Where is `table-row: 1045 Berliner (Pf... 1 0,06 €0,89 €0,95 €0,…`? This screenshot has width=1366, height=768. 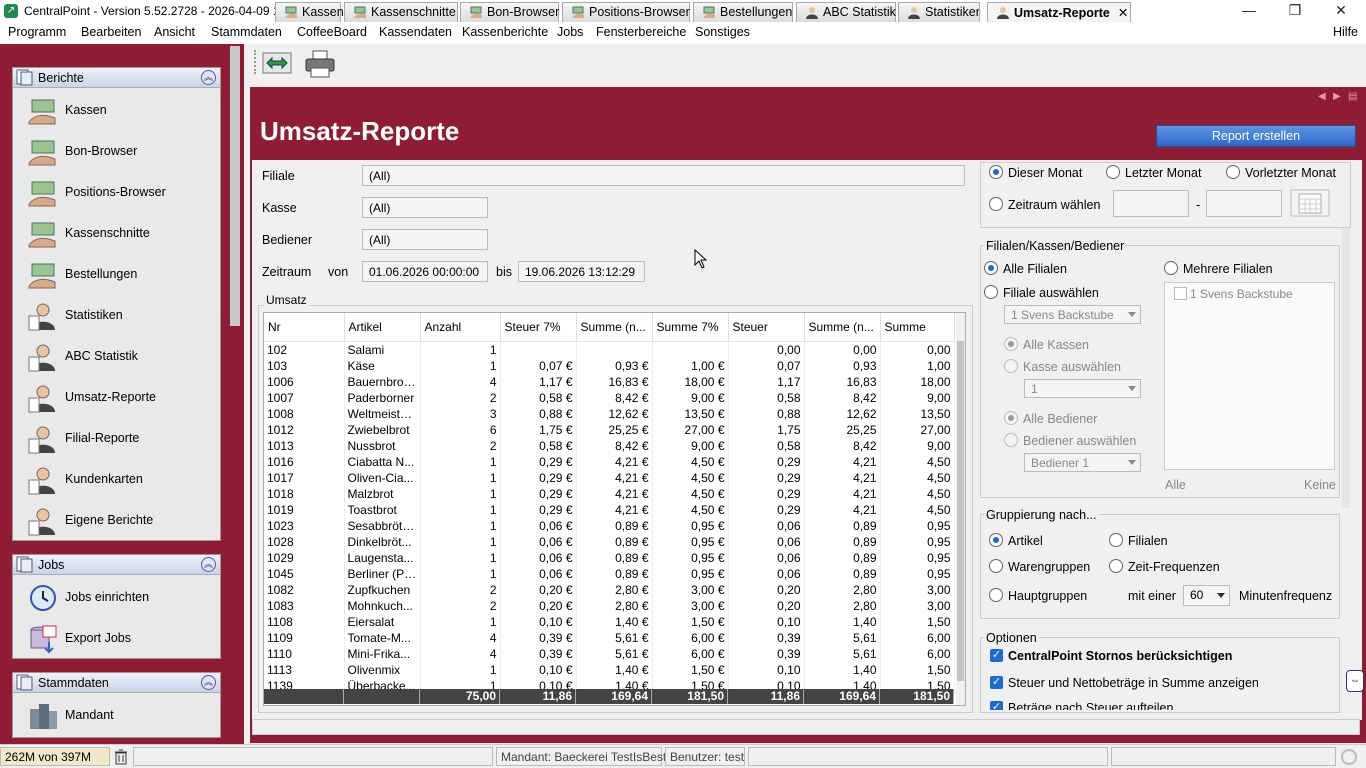 table-row: 1045 Berliner (Pf... 1 0,06 €0,89 €0,95 €0,… is located at coordinates (609, 573).